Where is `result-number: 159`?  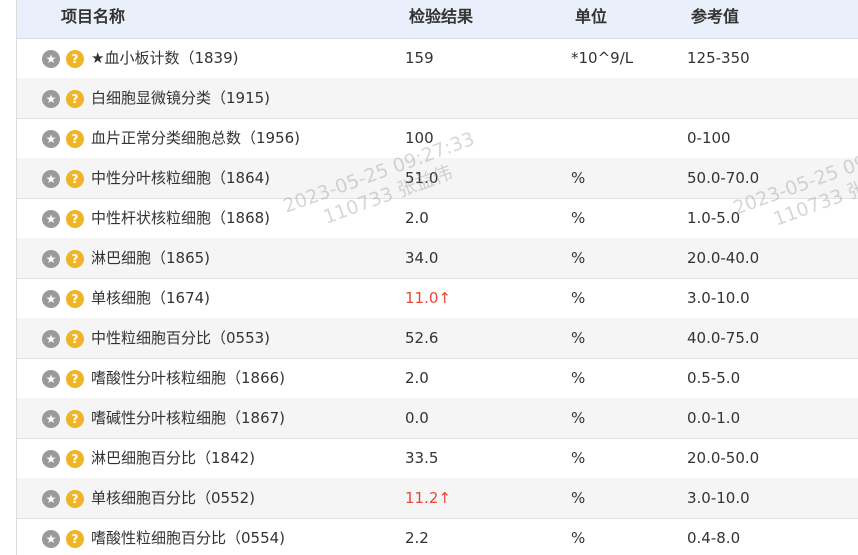 result-number: 159 is located at coordinates (419, 58).